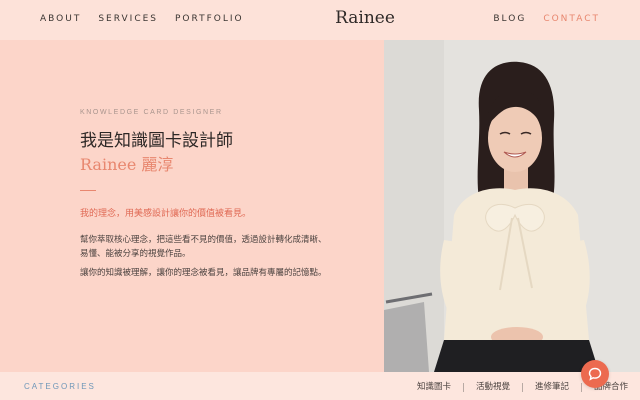 This screenshot has height=400, width=640. Describe the element at coordinates (151, 112) in the screenshot. I see `hero-eyebrow: KNOWLEDGE CARD DESIGNER` at that location.